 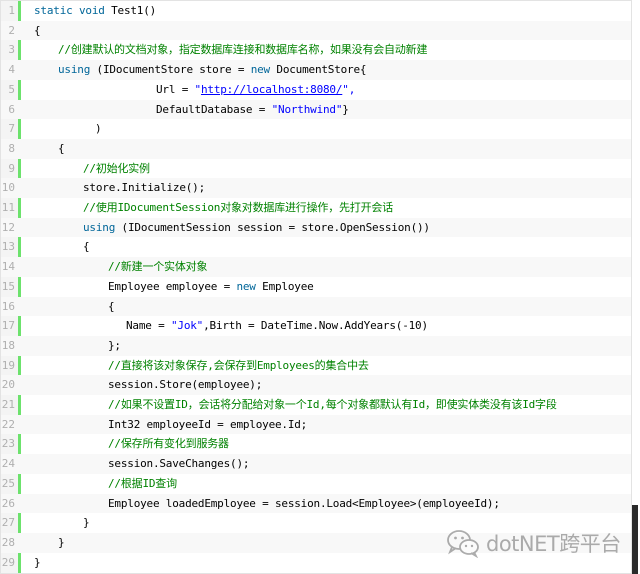 What do you see at coordinates (11, 30) in the screenshot?
I see `line-number: 2` at bounding box center [11, 30].